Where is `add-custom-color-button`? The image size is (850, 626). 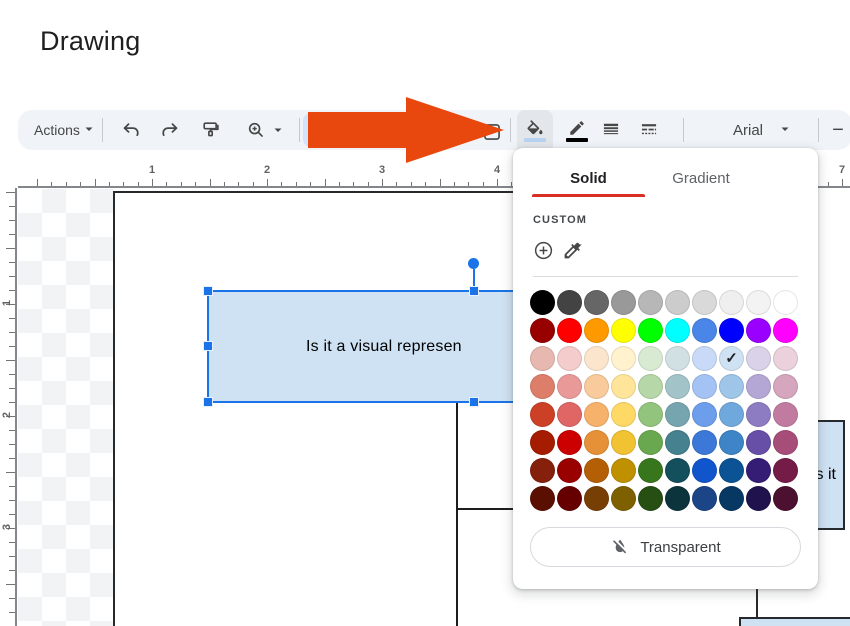 add-custom-color-button is located at coordinates (543, 253).